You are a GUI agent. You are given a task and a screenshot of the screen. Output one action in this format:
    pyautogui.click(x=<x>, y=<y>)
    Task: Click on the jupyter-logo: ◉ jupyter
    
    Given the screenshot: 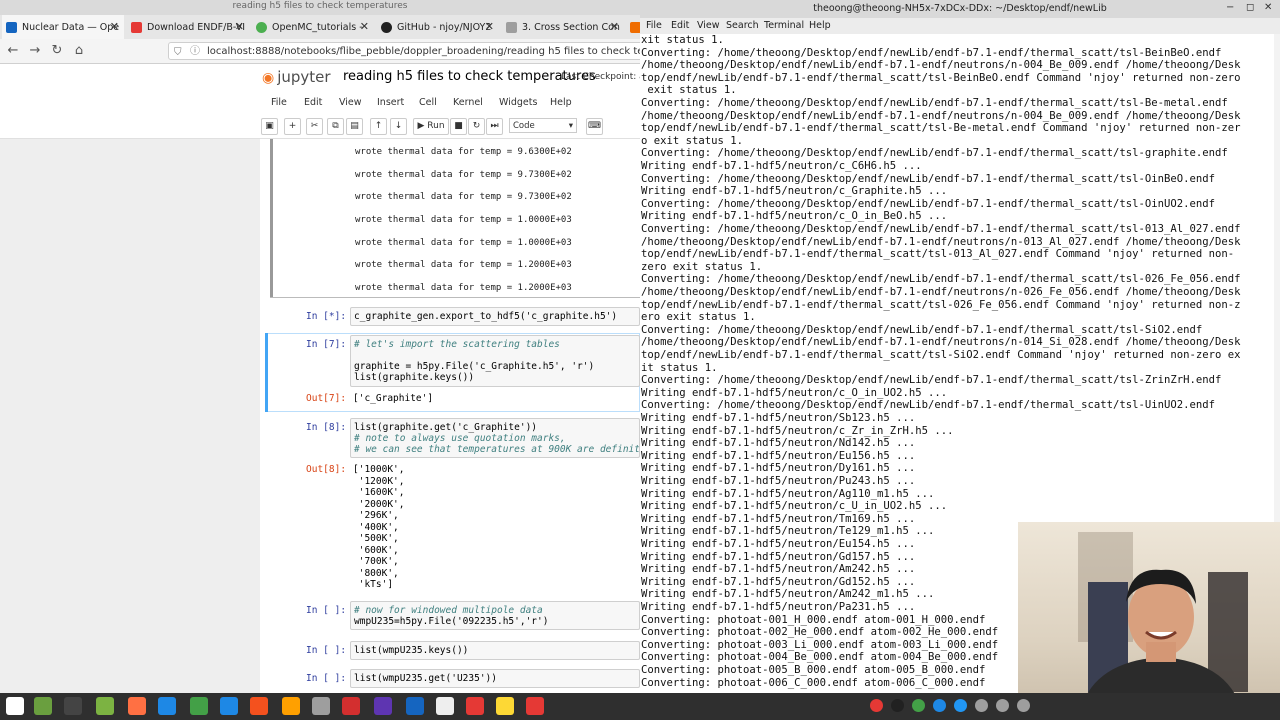 What is the action you would take?
    pyautogui.click(x=296, y=77)
    